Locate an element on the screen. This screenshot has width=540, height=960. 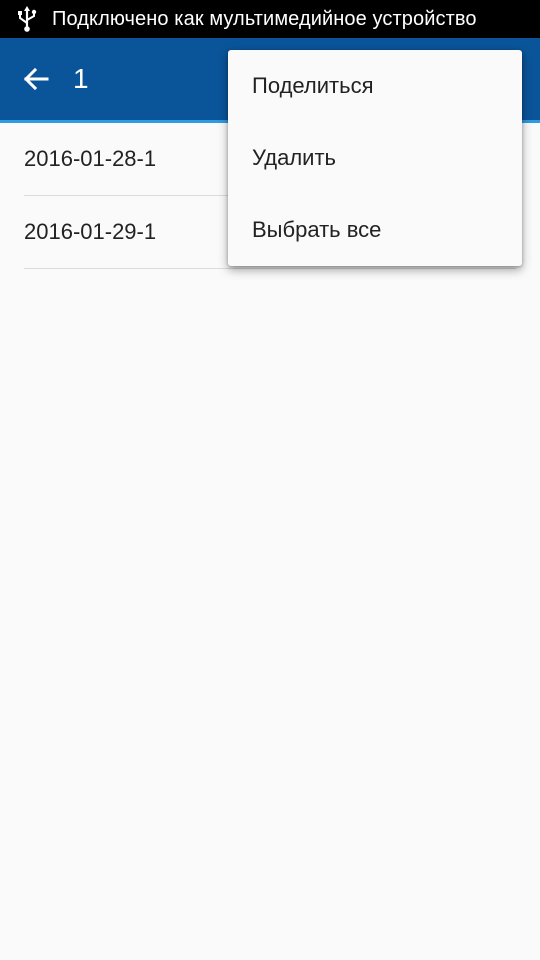
overflow-menu: Поделиться Удалить Выбрать все is located at coordinates (375, 158).